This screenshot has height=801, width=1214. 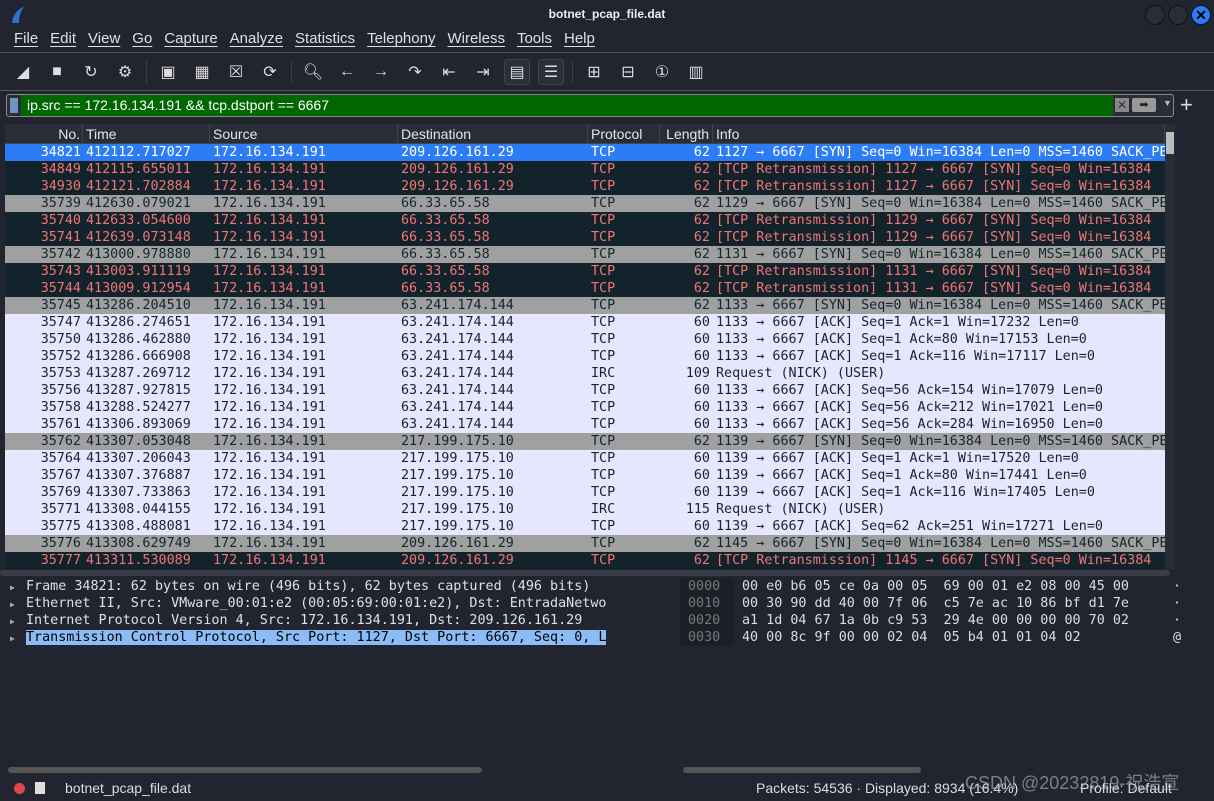 I want to click on menu-help: Help, so click(x=579, y=41).